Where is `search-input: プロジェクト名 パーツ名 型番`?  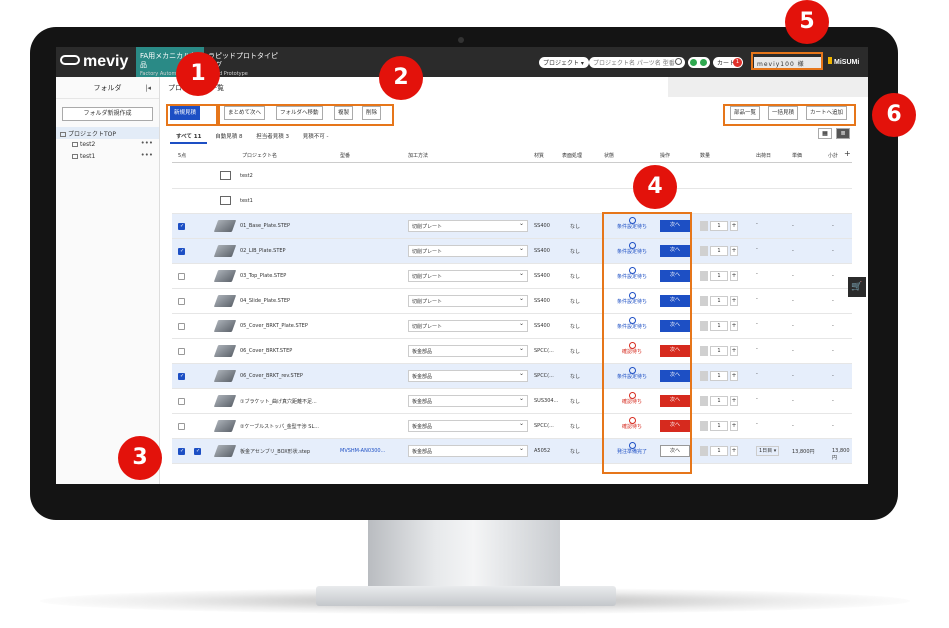 search-input: プロジェクト名 パーツ名 型番 is located at coordinates (637, 62).